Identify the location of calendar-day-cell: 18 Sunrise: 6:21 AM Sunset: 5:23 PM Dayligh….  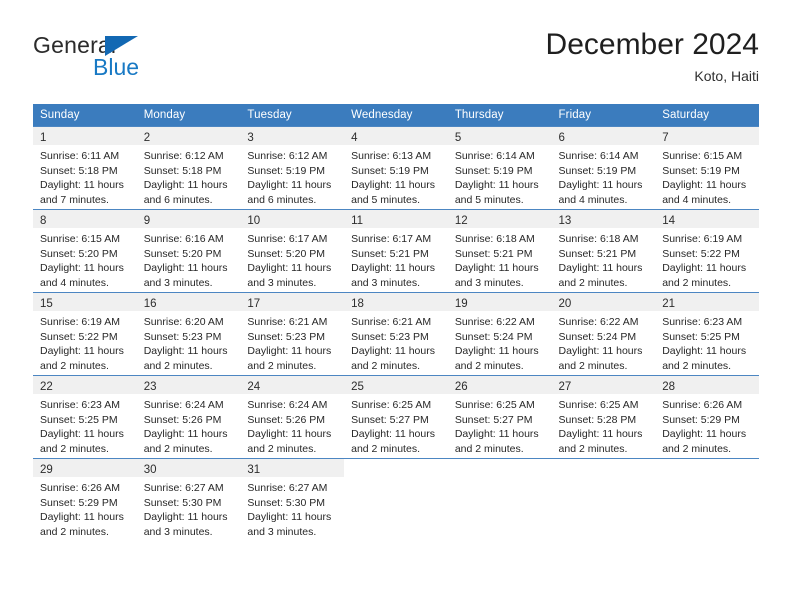
(396, 334).